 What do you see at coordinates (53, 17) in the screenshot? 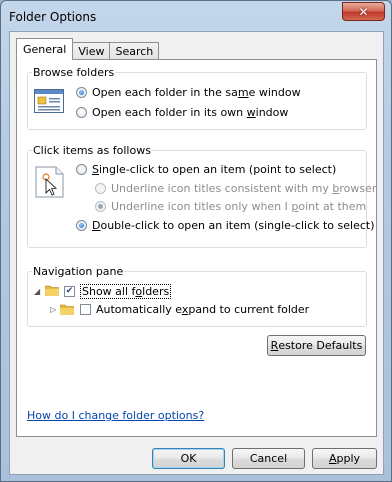
I see `window-title: Folder Options` at bounding box center [53, 17].